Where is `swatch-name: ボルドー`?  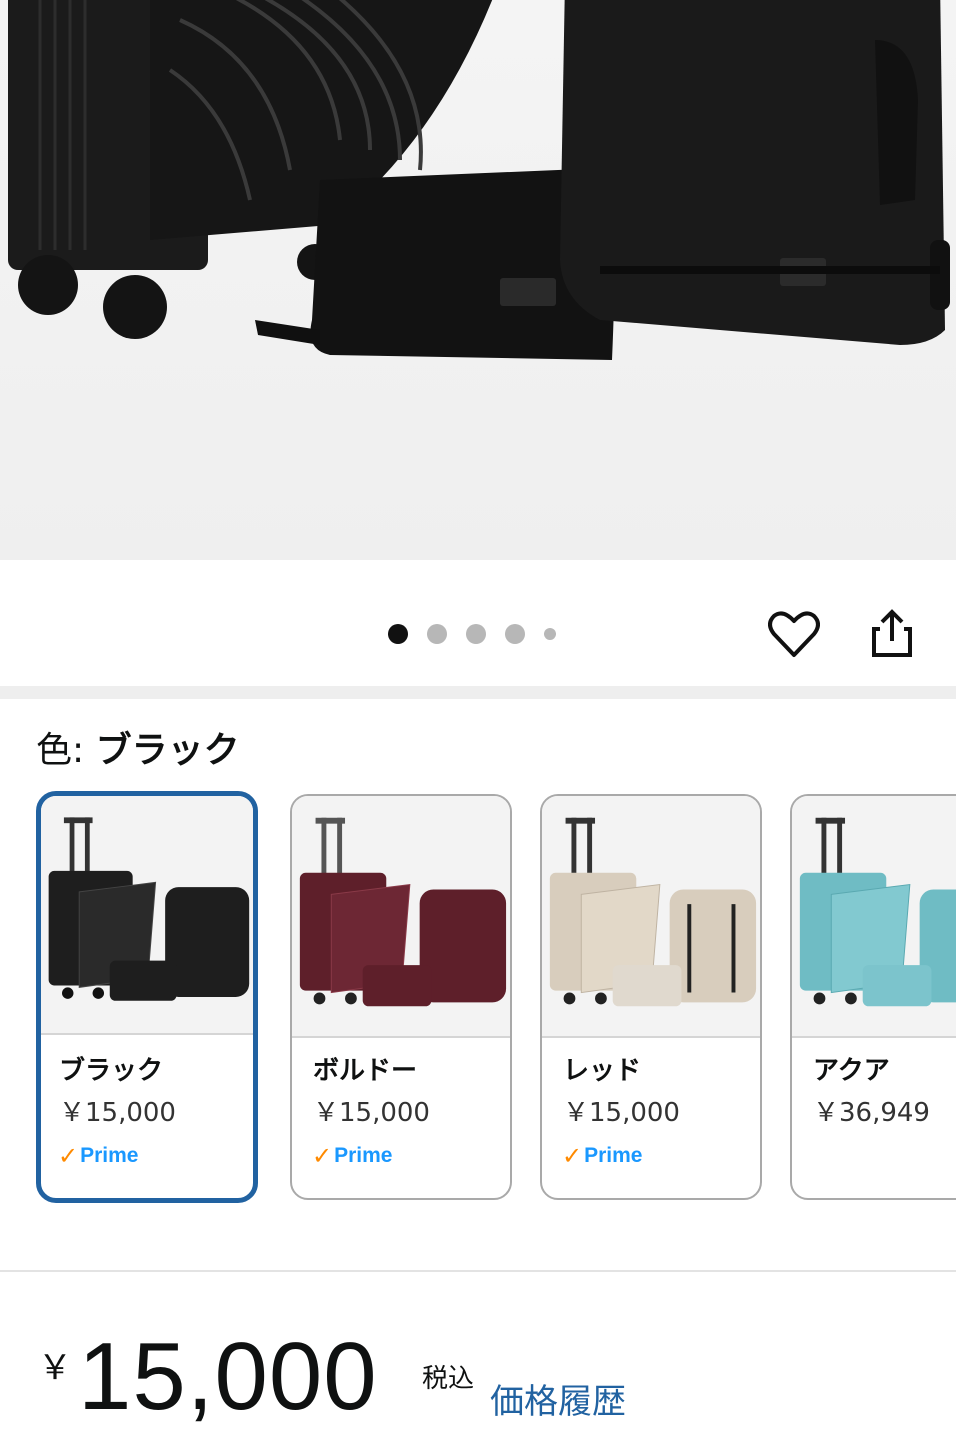 swatch-name: ボルドー is located at coordinates (365, 1071).